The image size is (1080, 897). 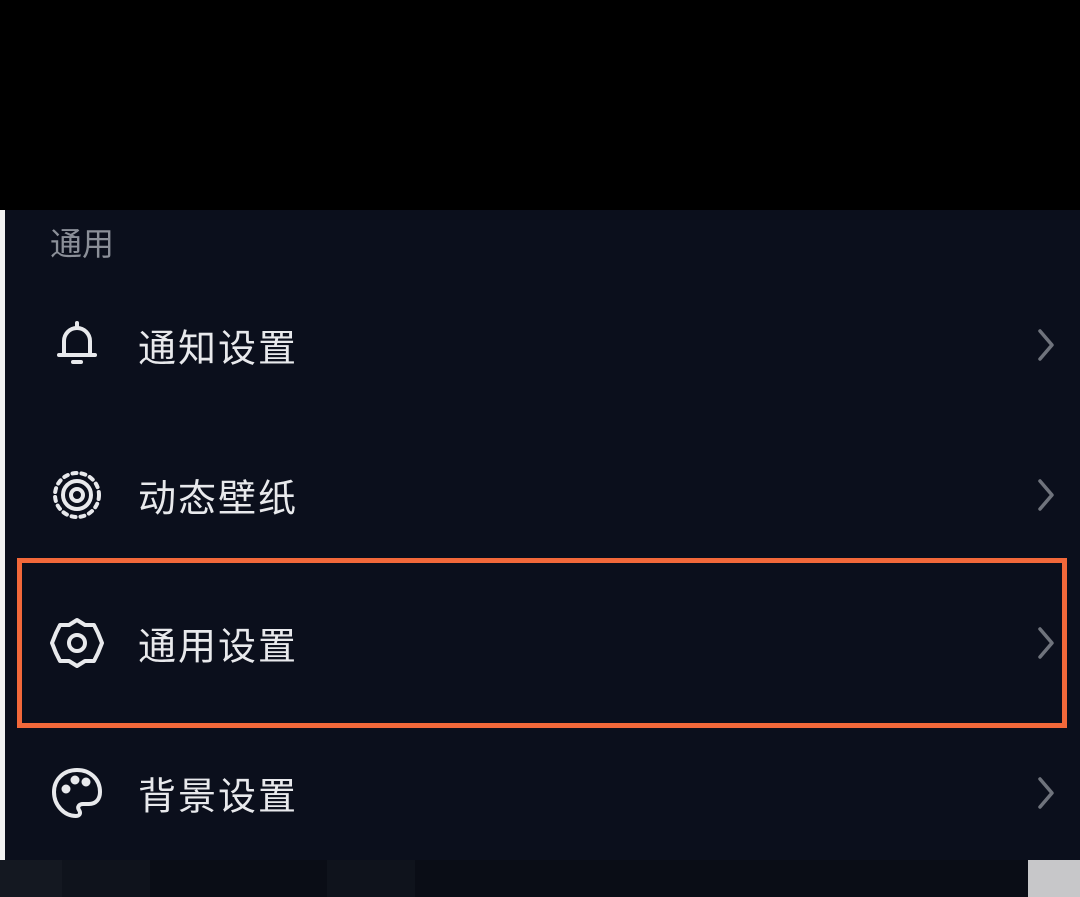 I want to click on wallpaper-icon, so click(x=77, y=495).